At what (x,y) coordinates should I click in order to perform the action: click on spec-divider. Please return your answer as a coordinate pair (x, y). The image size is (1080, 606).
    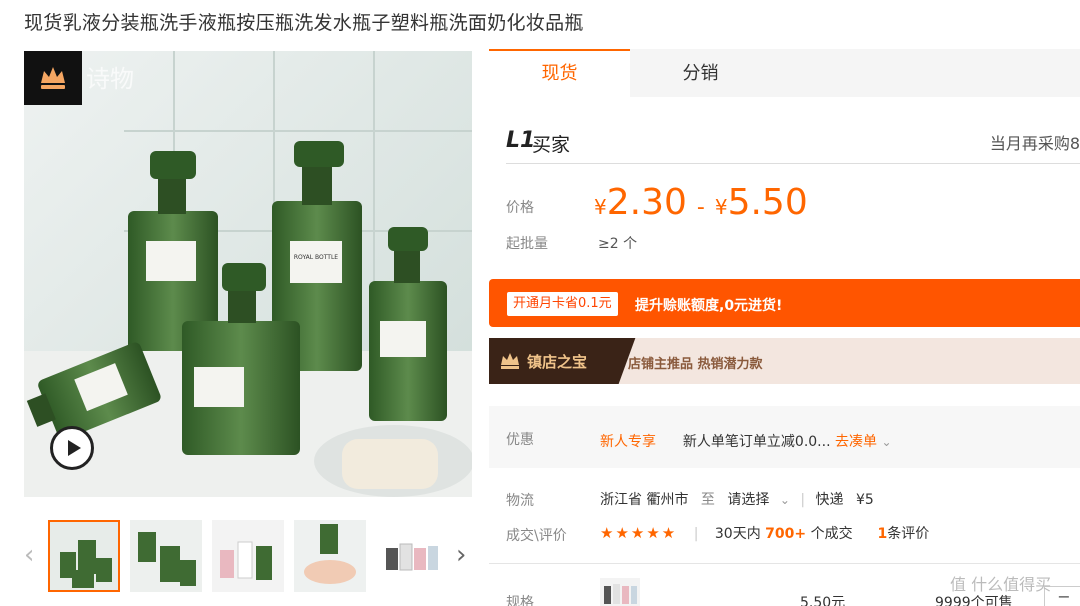
    Looking at the image, I should click on (784, 563).